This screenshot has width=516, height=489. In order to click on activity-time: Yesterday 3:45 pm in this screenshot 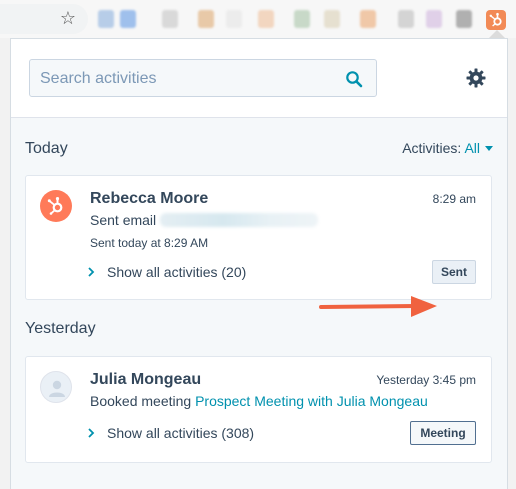, I will do `click(426, 380)`.